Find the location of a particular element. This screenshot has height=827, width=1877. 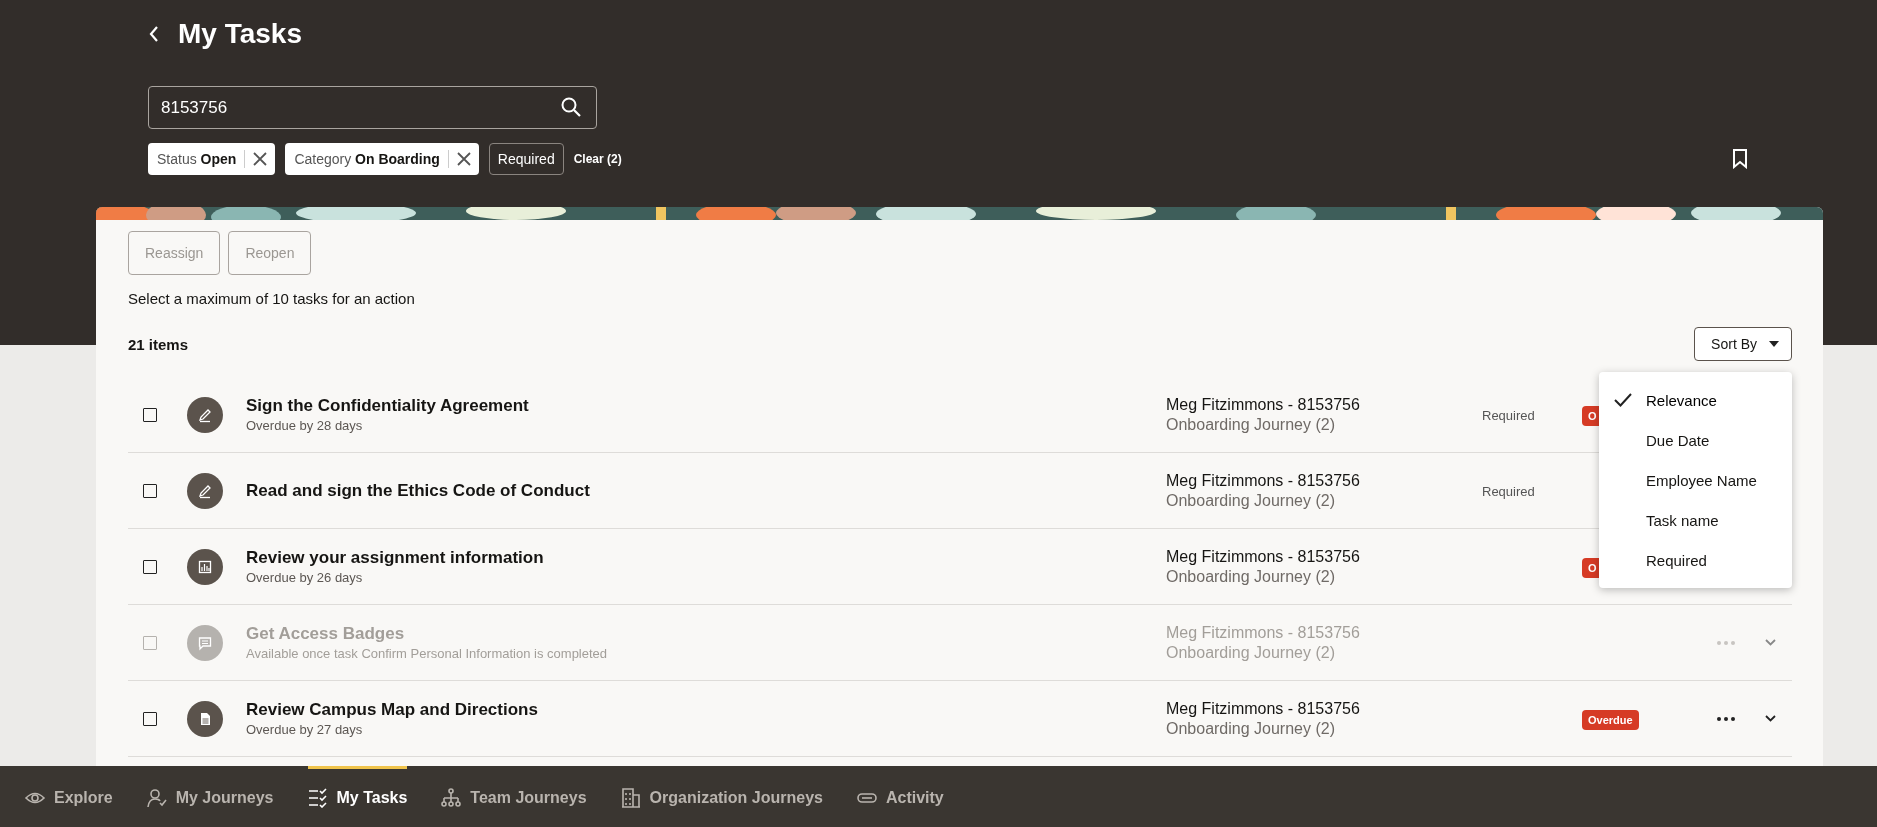

nav-tab: Explore is located at coordinates (69, 796).